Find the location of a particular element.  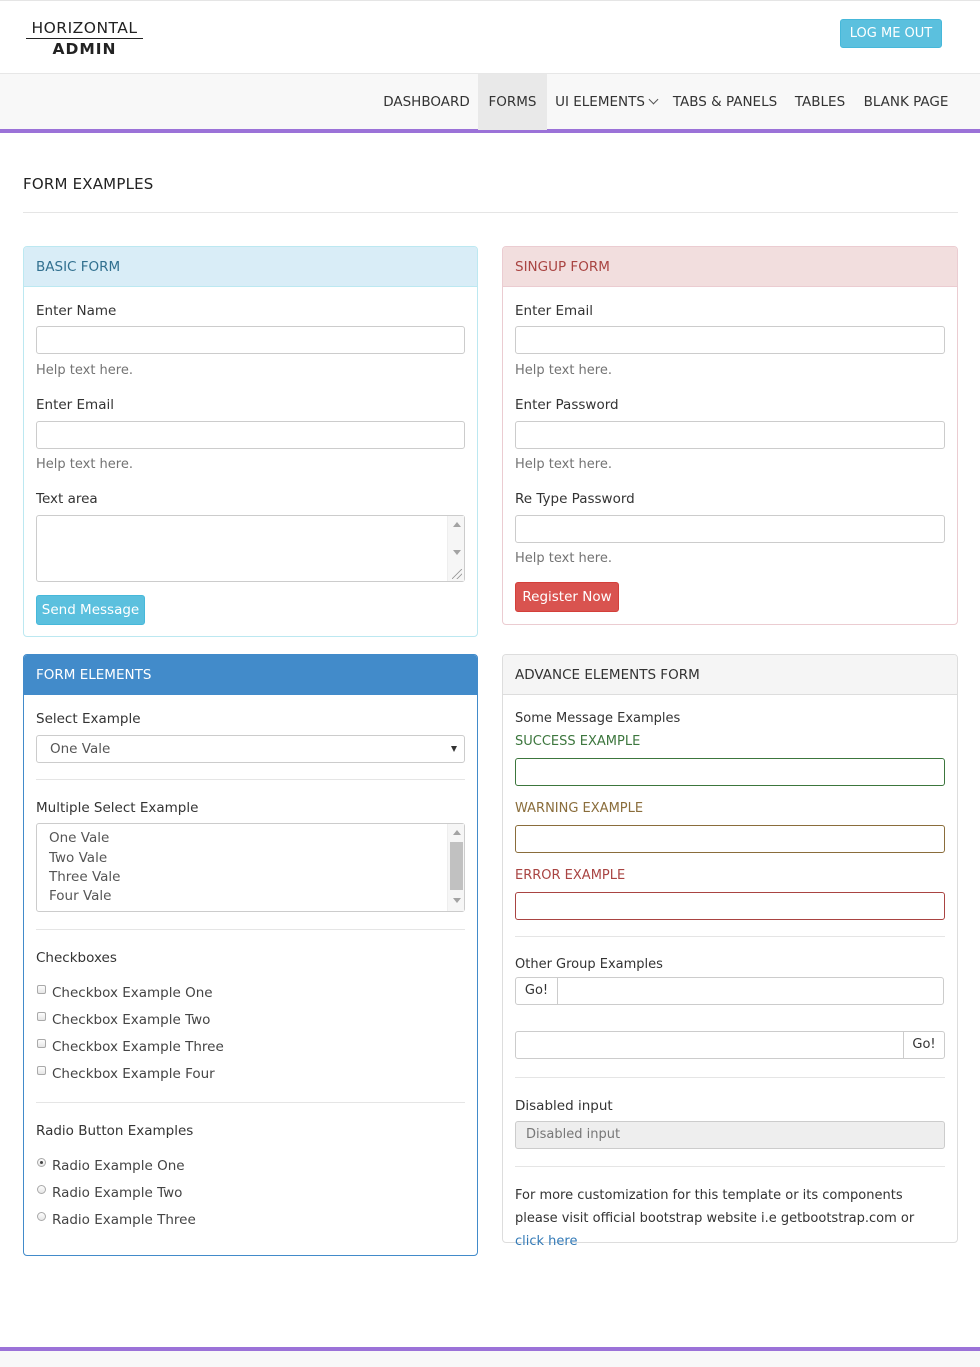

multi-select-scrollbar is located at coordinates (455, 867).